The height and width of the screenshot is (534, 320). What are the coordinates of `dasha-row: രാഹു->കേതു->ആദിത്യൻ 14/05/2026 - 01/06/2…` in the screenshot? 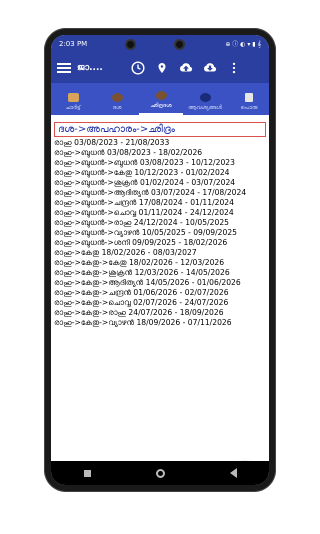 It's located at (147, 282).